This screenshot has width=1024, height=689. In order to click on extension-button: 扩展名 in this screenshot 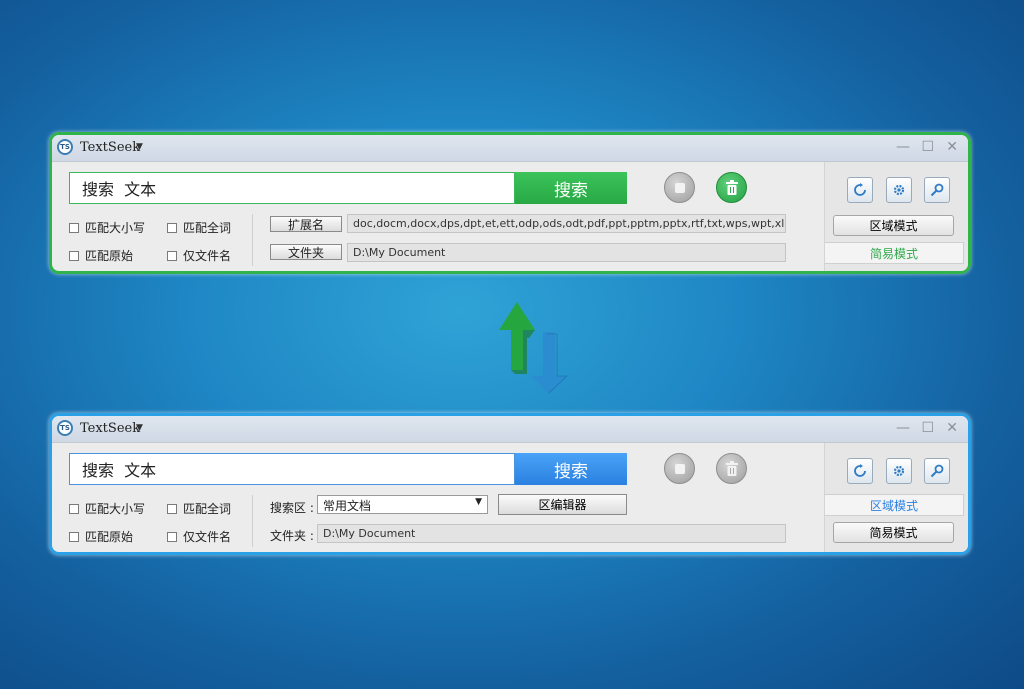, I will do `click(306, 224)`.